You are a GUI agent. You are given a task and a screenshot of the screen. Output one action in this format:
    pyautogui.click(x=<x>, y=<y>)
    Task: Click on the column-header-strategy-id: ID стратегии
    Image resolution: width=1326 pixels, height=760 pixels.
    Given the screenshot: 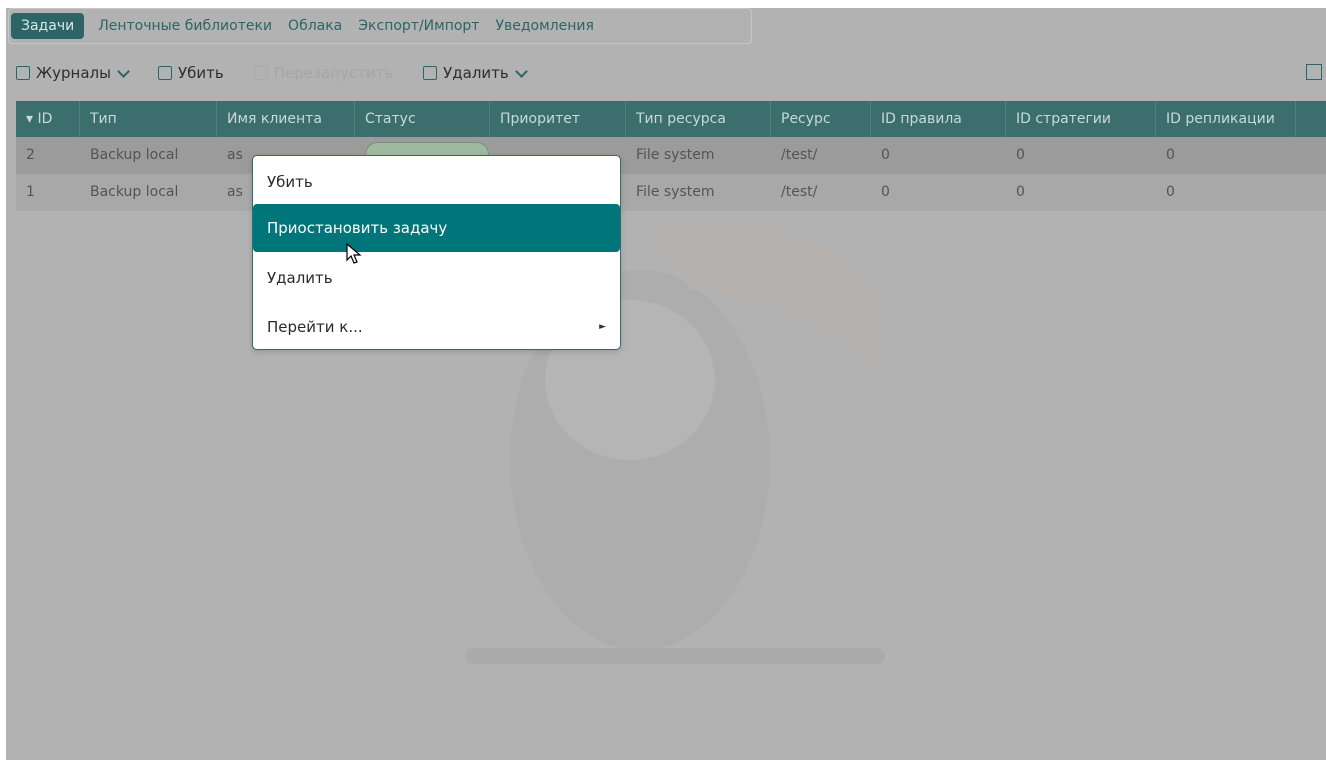 What is the action you would take?
    pyautogui.click(x=1081, y=119)
    